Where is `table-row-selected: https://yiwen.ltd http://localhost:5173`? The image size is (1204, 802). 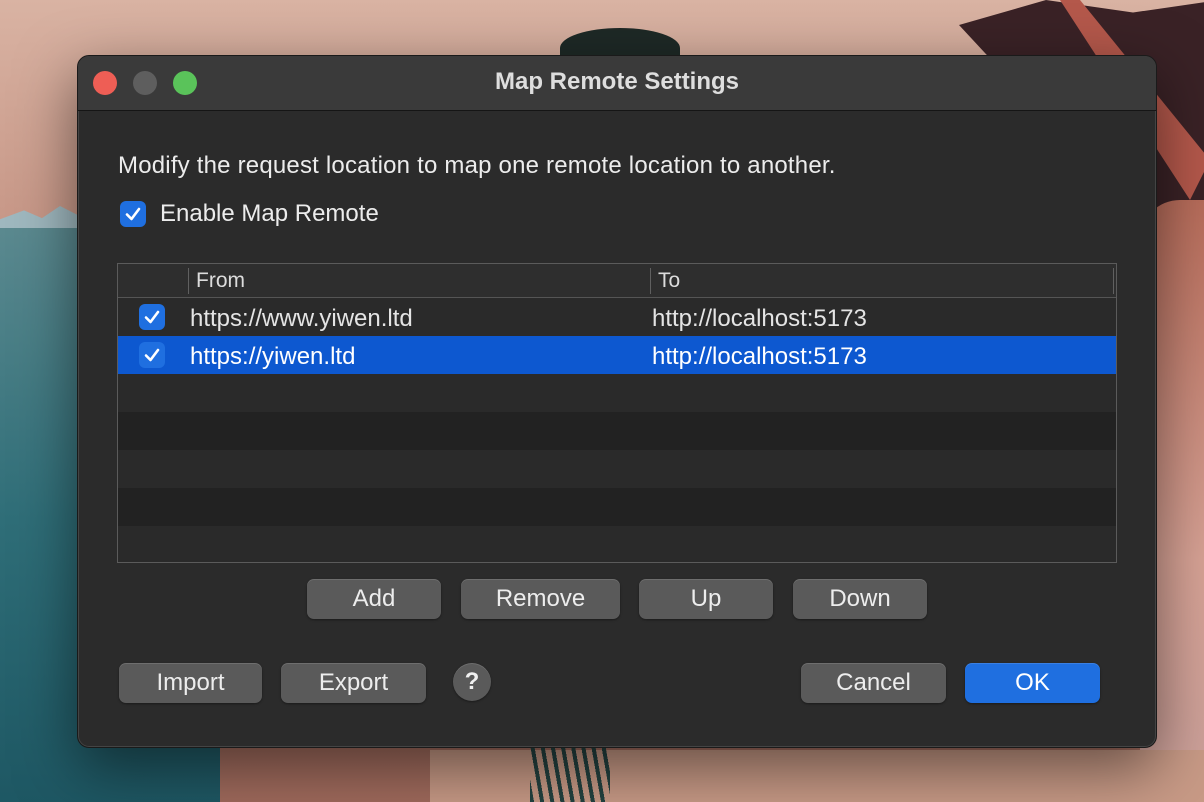
table-row-selected: https://yiwen.ltd http://localhost:5173 is located at coordinates (617, 355).